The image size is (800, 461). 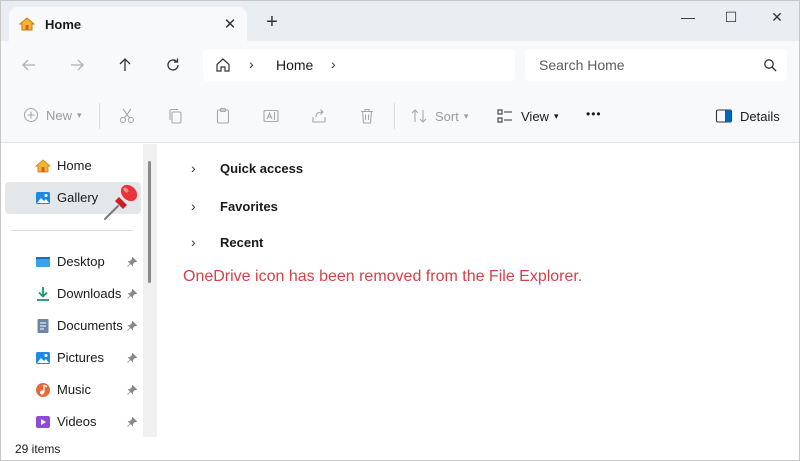 I want to click on navigation-bar: › Home › Search Home, so click(x=400, y=65).